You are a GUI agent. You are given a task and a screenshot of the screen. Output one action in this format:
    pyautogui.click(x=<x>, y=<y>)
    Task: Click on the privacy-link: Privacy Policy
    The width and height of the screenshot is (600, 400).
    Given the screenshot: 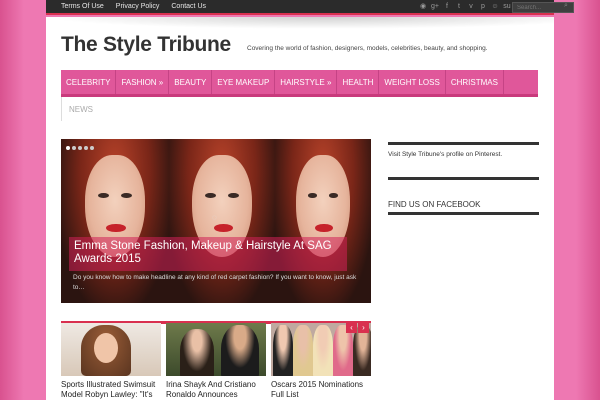 What is the action you would take?
    pyautogui.click(x=138, y=6)
    